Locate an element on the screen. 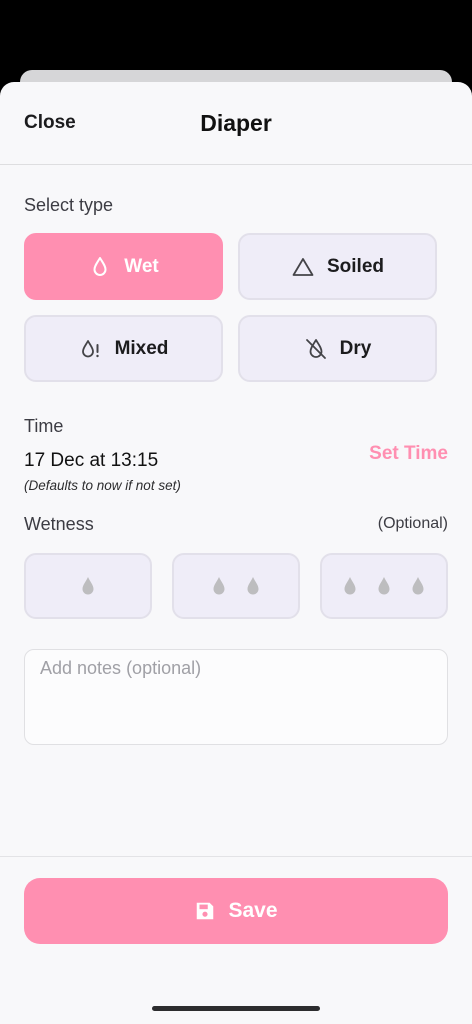 The width and height of the screenshot is (472, 1024). home-indicator is located at coordinates (236, 1008).